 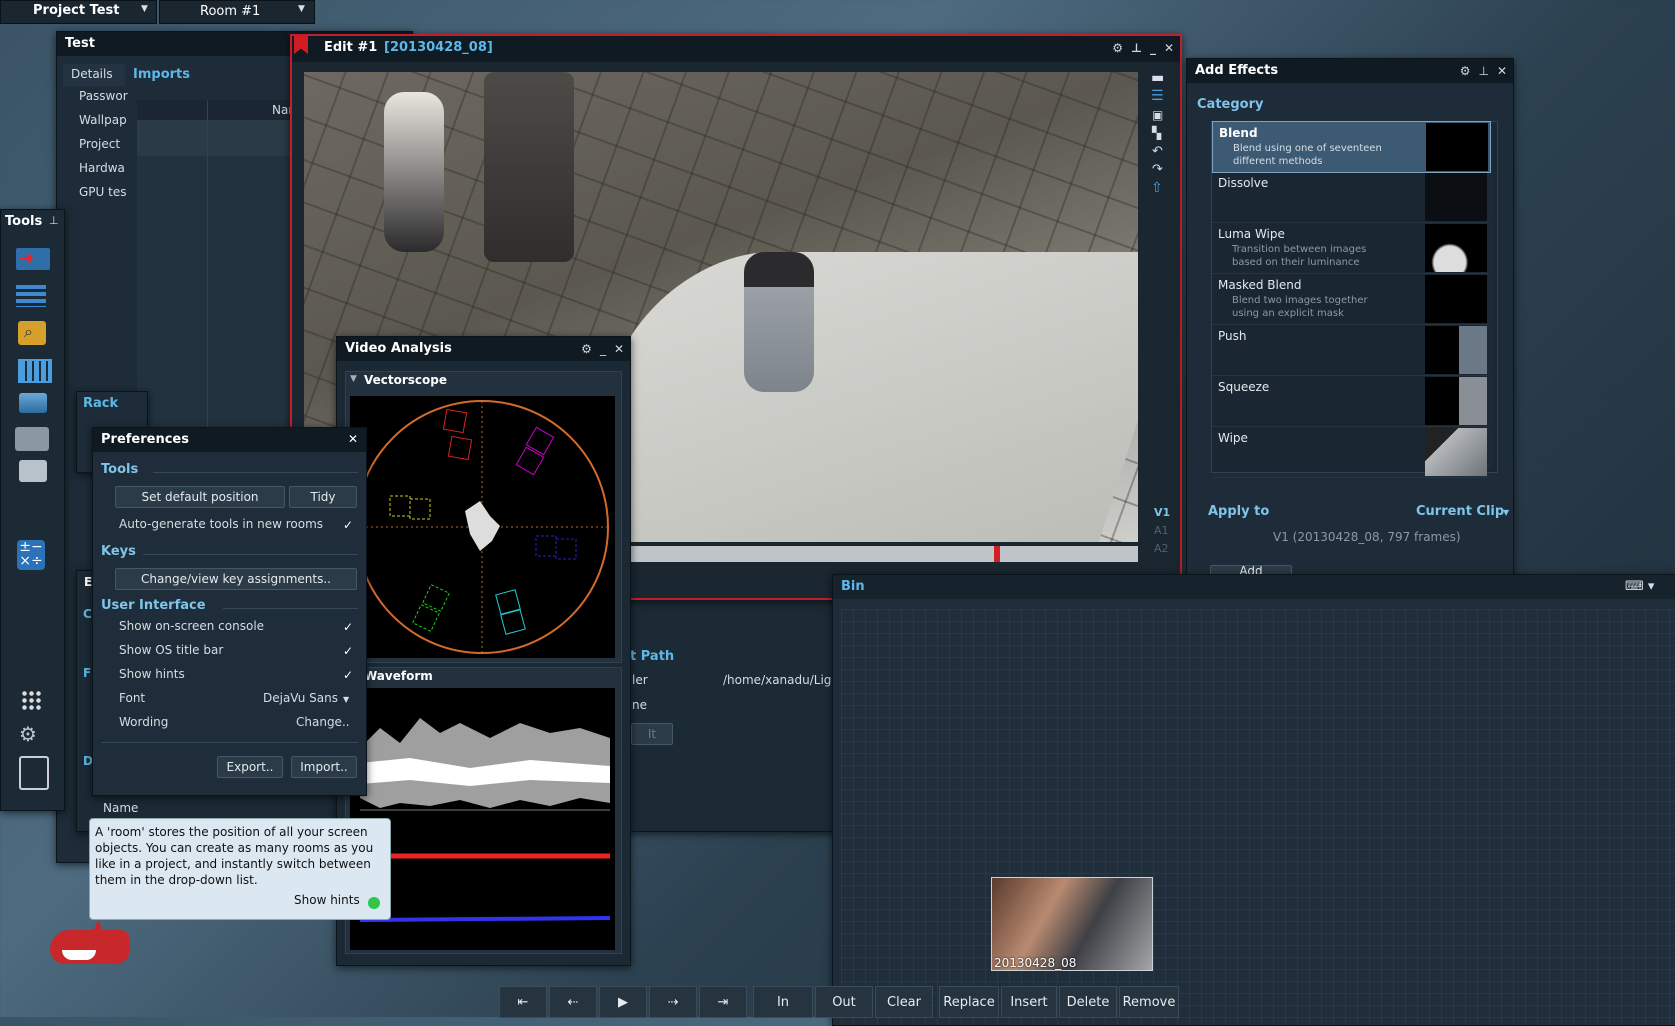 What do you see at coordinates (34, 773) in the screenshot?
I see `save-tool-icon` at bounding box center [34, 773].